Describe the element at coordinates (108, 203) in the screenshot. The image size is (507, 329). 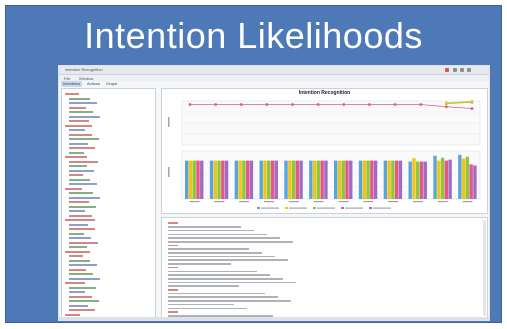
I see `intention-tree-panel` at that location.